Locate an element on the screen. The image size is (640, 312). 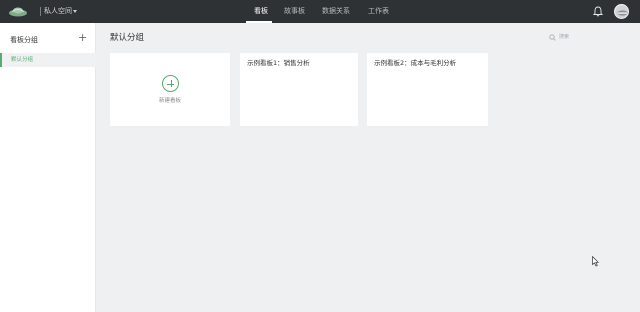
dashboard-card-title: 示例看板1：销售分析 is located at coordinates (278, 63).